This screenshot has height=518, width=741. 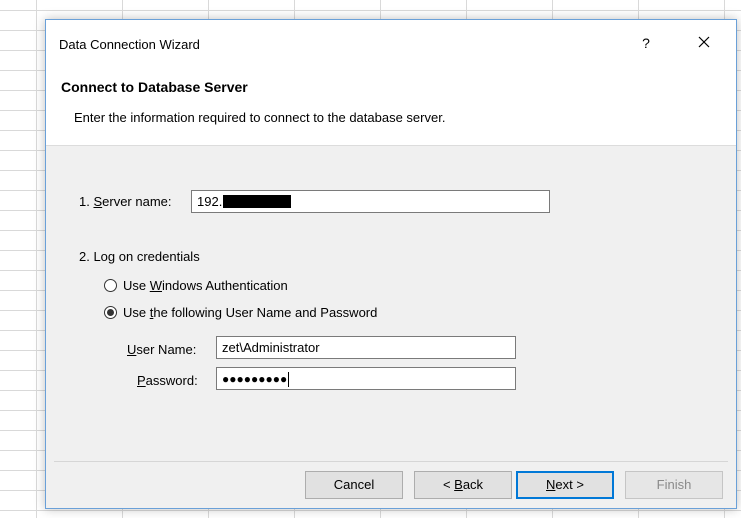 I want to click on title-bar: Data Connection Wizard ?, so click(x=391, y=43).